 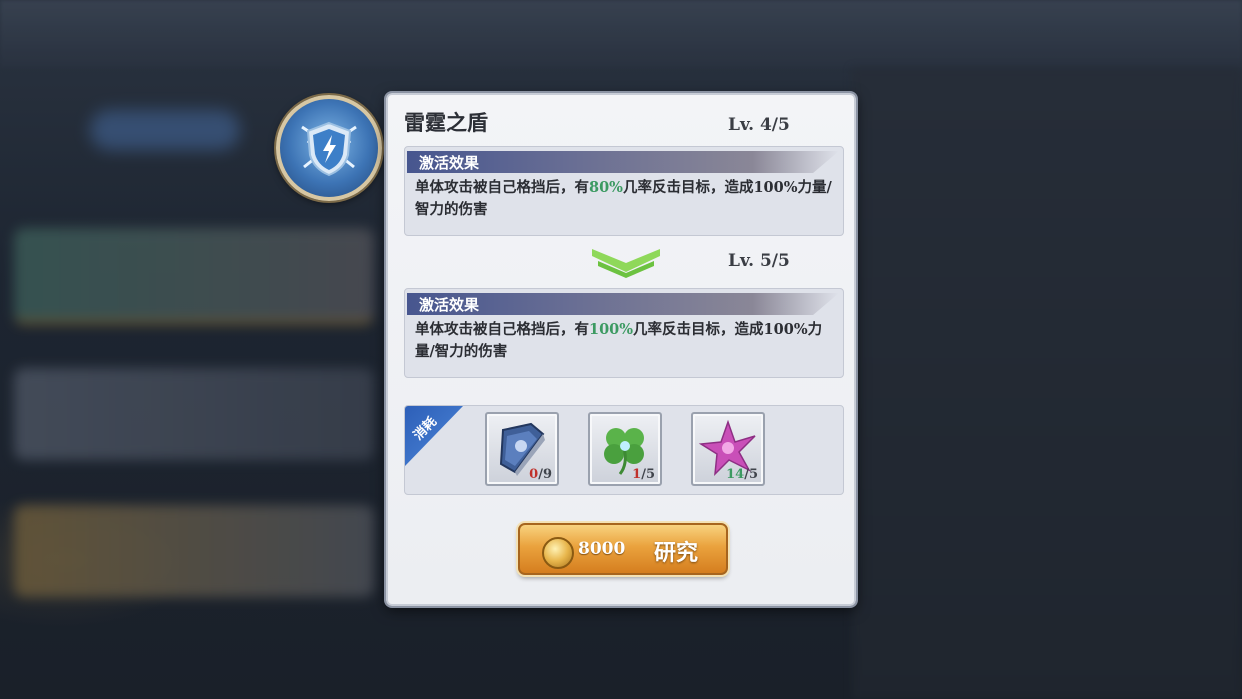 What do you see at coordinates (759, 125) in the screenshot?
I see `current-level: Lv. 4/5` at bounding box center [759, 125].